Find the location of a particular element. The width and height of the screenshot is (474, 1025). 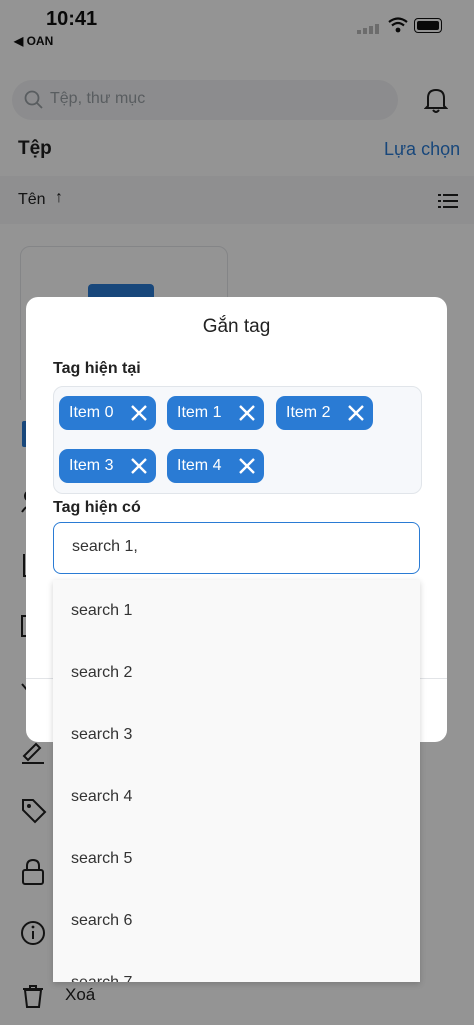

tag-chip-label: Item 1 is located at coordinates (199, 412).